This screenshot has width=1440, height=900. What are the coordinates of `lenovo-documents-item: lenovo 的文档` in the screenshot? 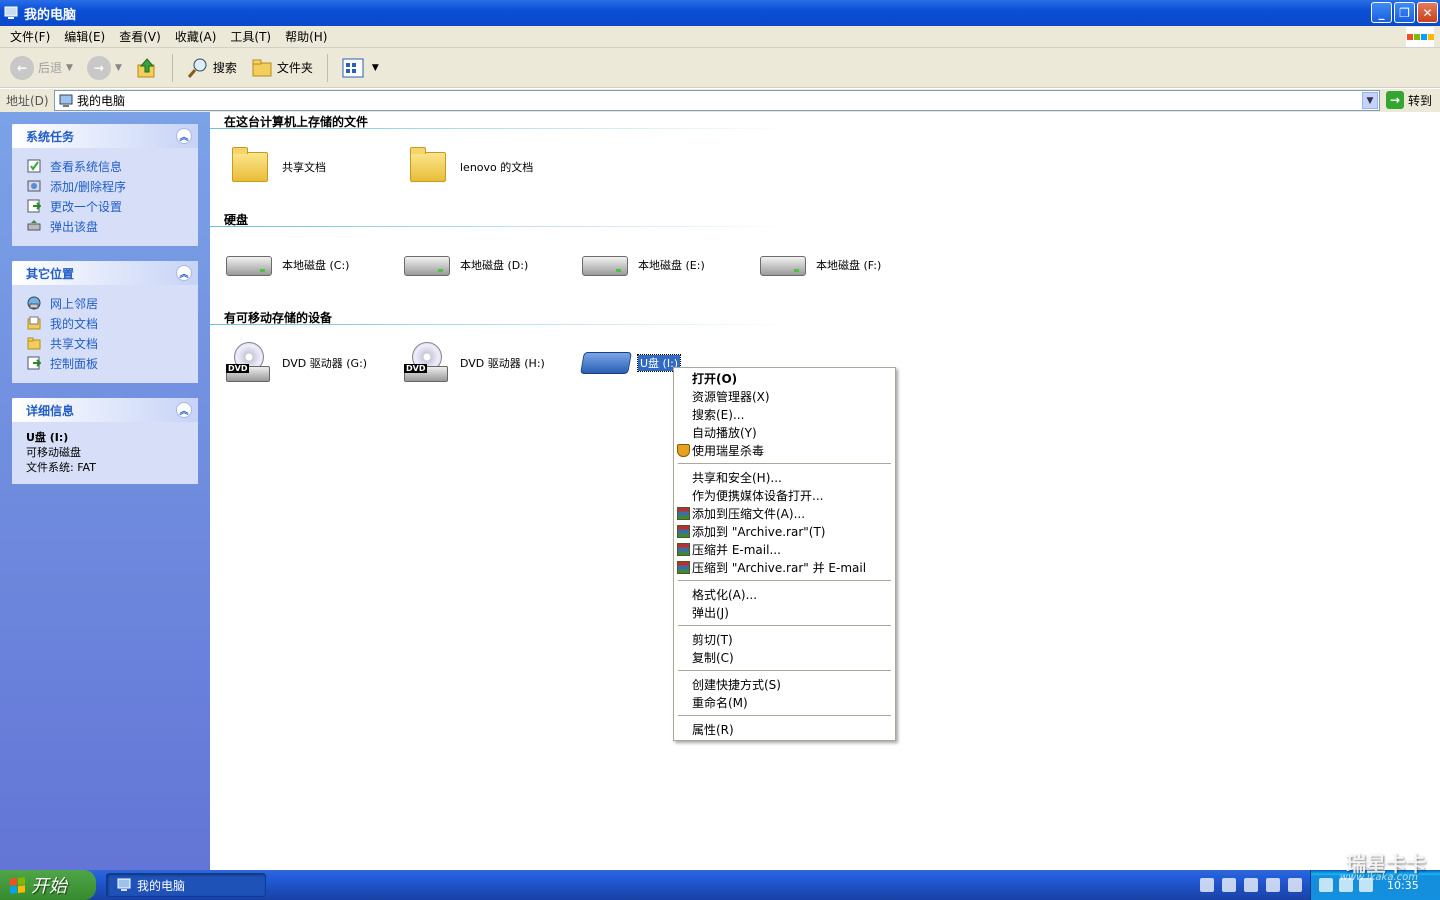 It's located at (468, 167).